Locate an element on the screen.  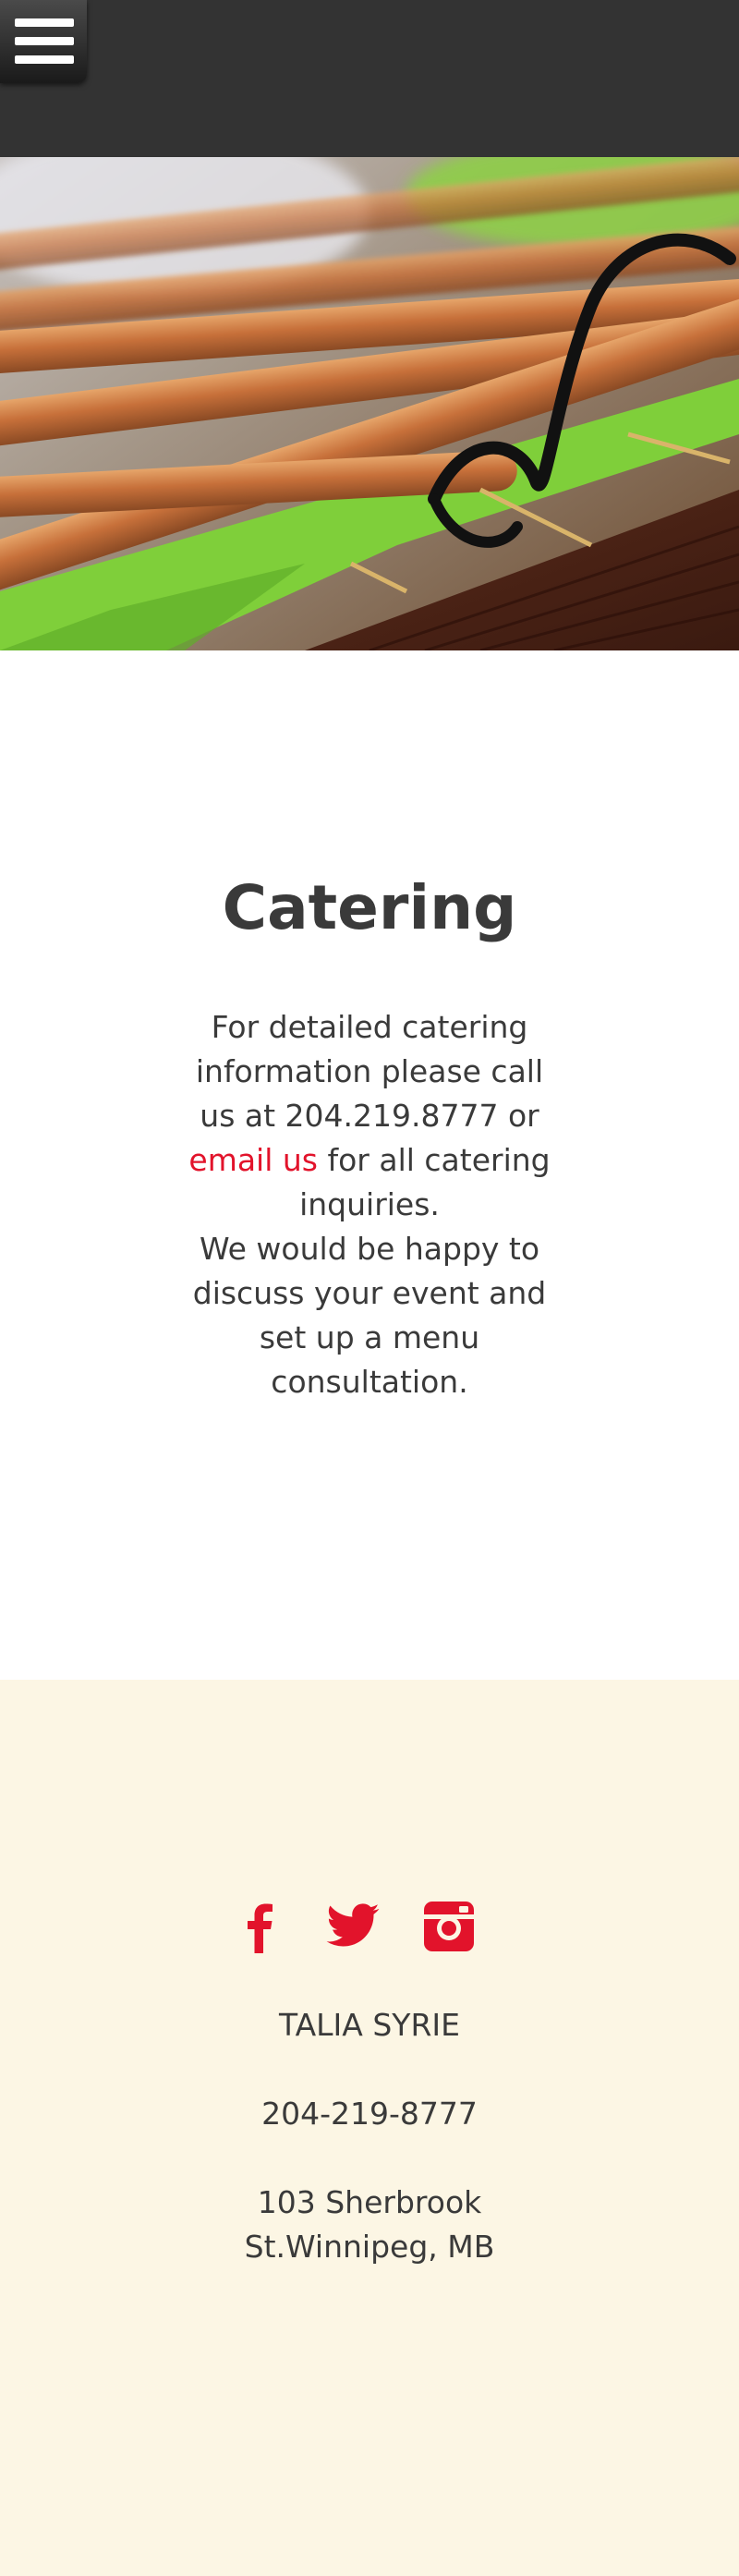
facebook-icon is located at coordinates (260, 1926).